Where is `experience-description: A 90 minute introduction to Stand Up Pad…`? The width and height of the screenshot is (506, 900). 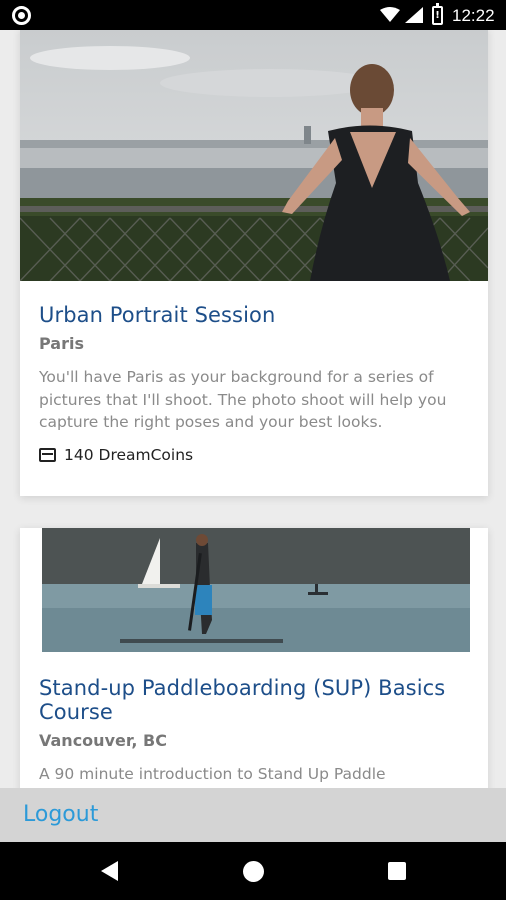
experience-description: A 90 minute introduction to Stand Up Pad… is located at coordinates (212, 774).